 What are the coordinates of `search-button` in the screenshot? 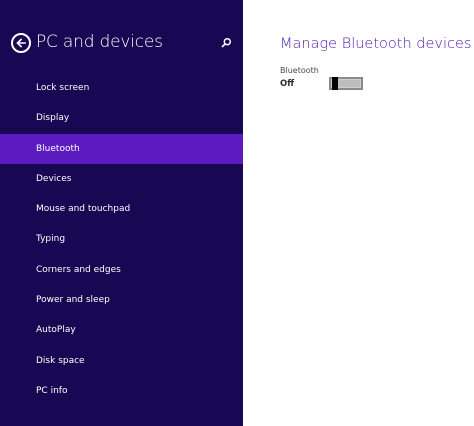 It's located at (226, 42).